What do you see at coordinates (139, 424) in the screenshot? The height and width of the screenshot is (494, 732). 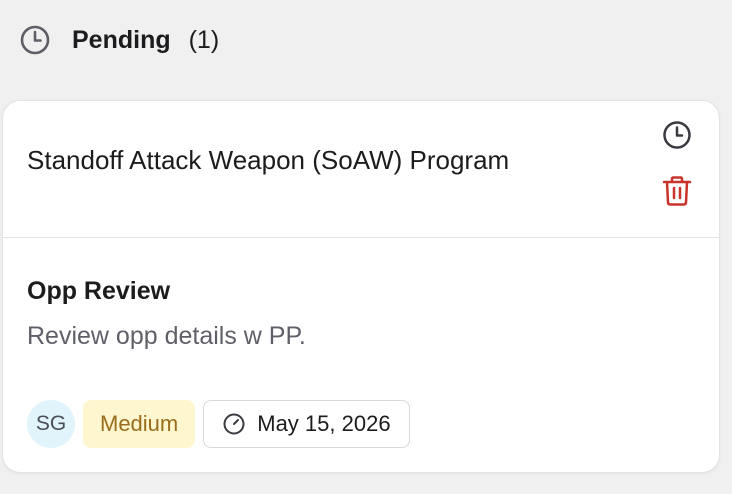 I see `priority-badge: Medium` at bounding box center [139, 424].